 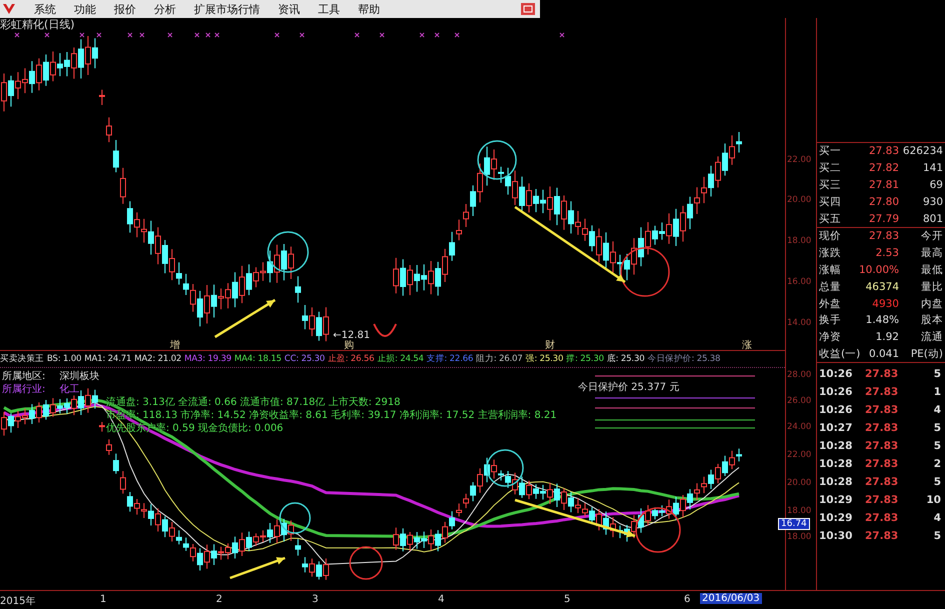 I want to click on axis-tick-label: 20.00, so click(x=799, y=200).